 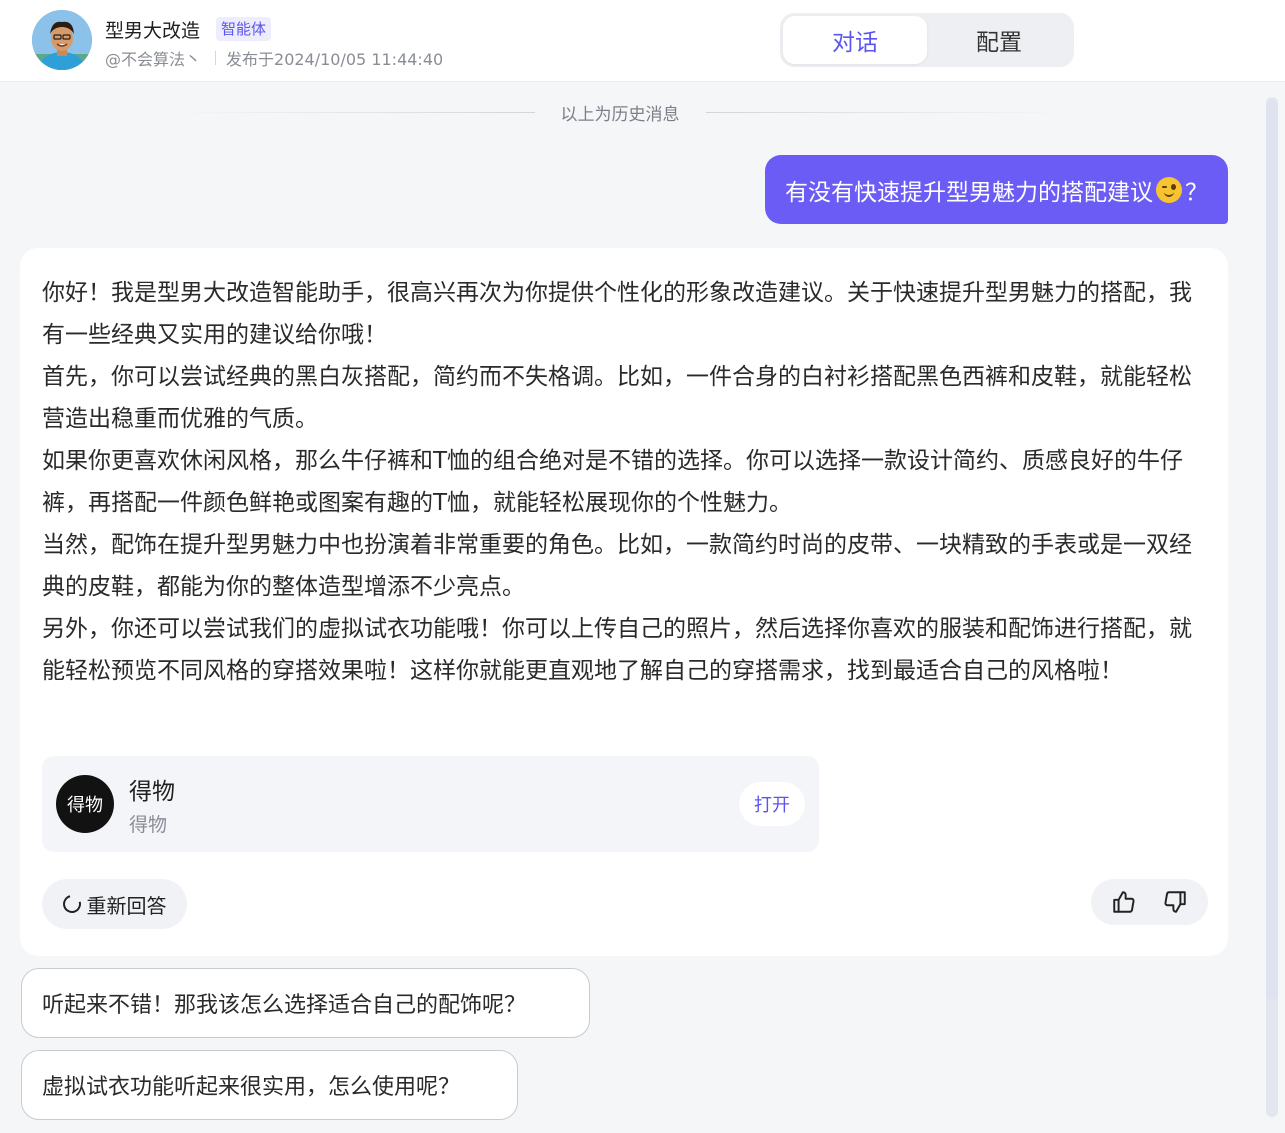 I want to click on author-handle: @不会算法丶, so click(x=153, y=58).